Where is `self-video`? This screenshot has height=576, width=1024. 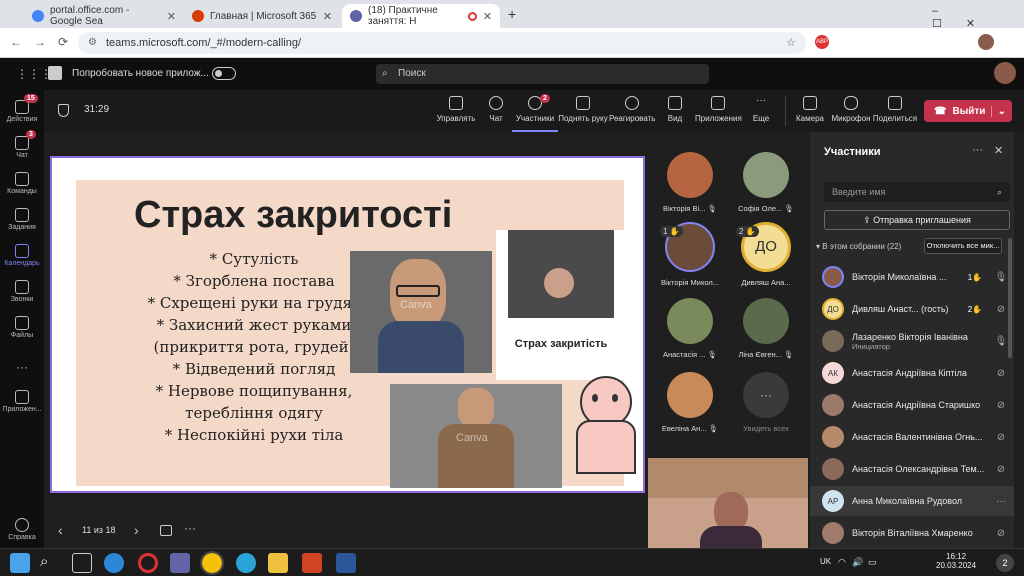 self-video is located at coordinates (728, 503).